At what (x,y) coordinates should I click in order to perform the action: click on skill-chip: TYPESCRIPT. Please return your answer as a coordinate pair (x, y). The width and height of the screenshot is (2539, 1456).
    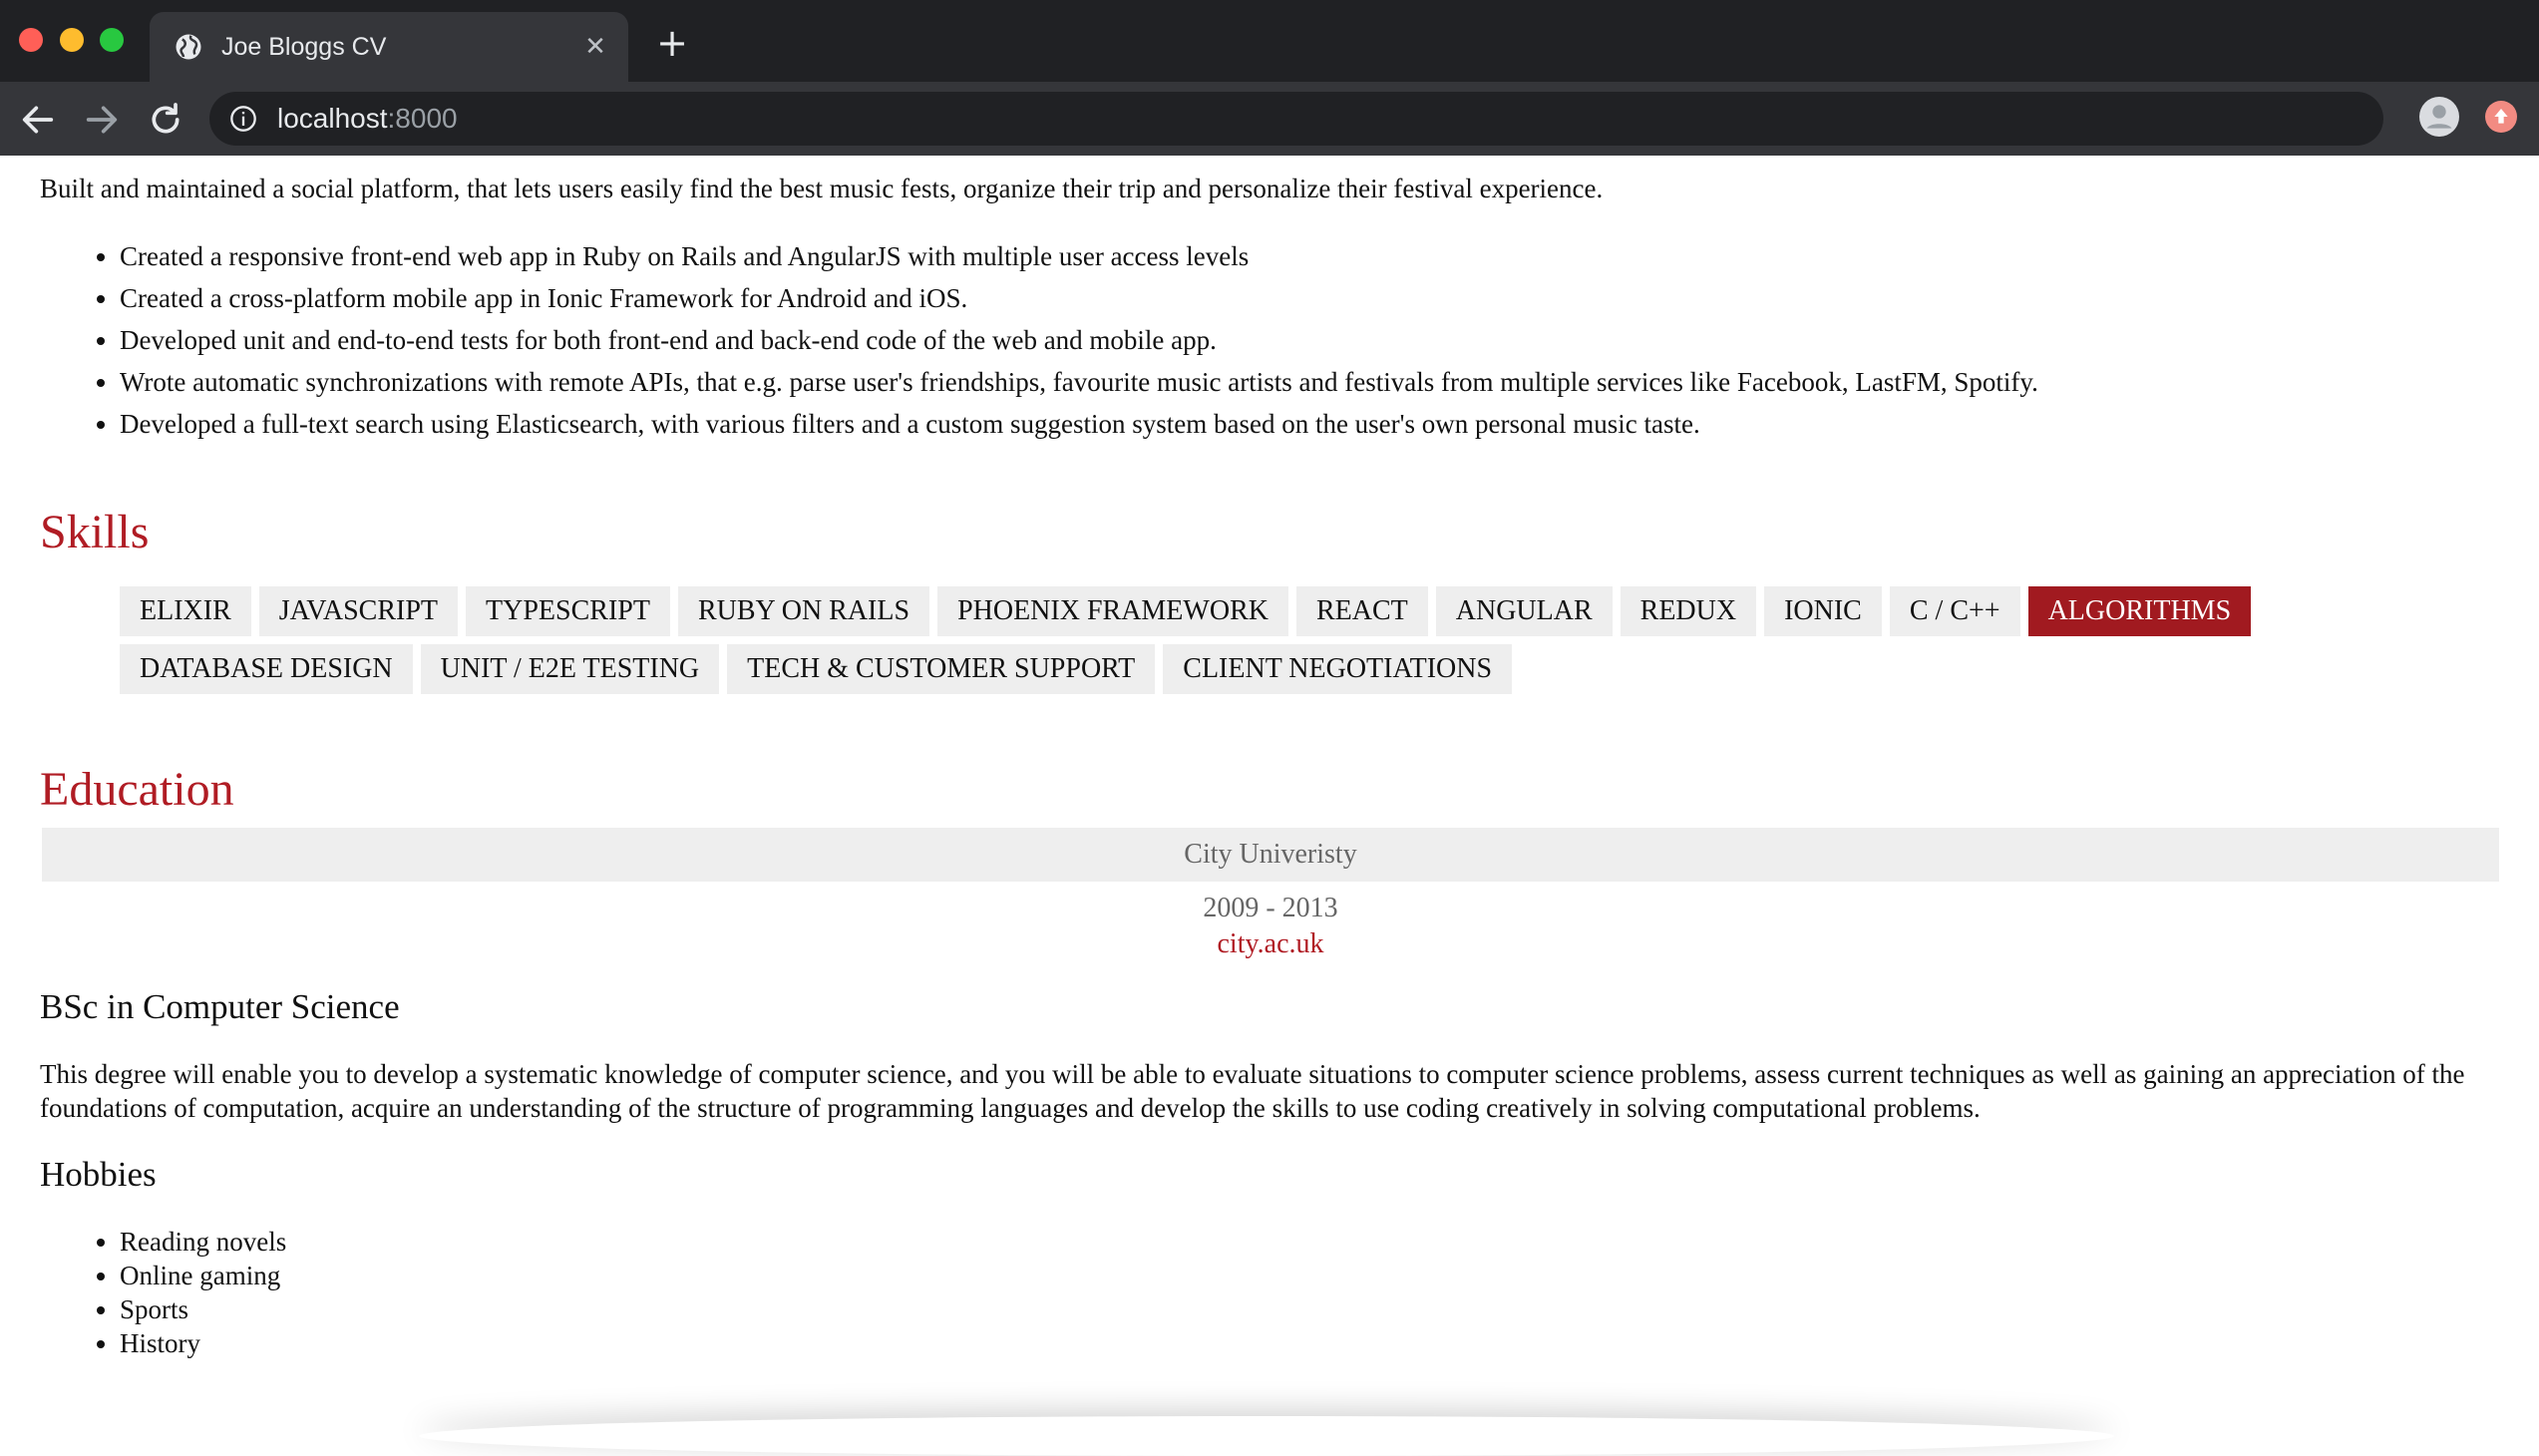
    Looking at the image, I should click on (568, 611).